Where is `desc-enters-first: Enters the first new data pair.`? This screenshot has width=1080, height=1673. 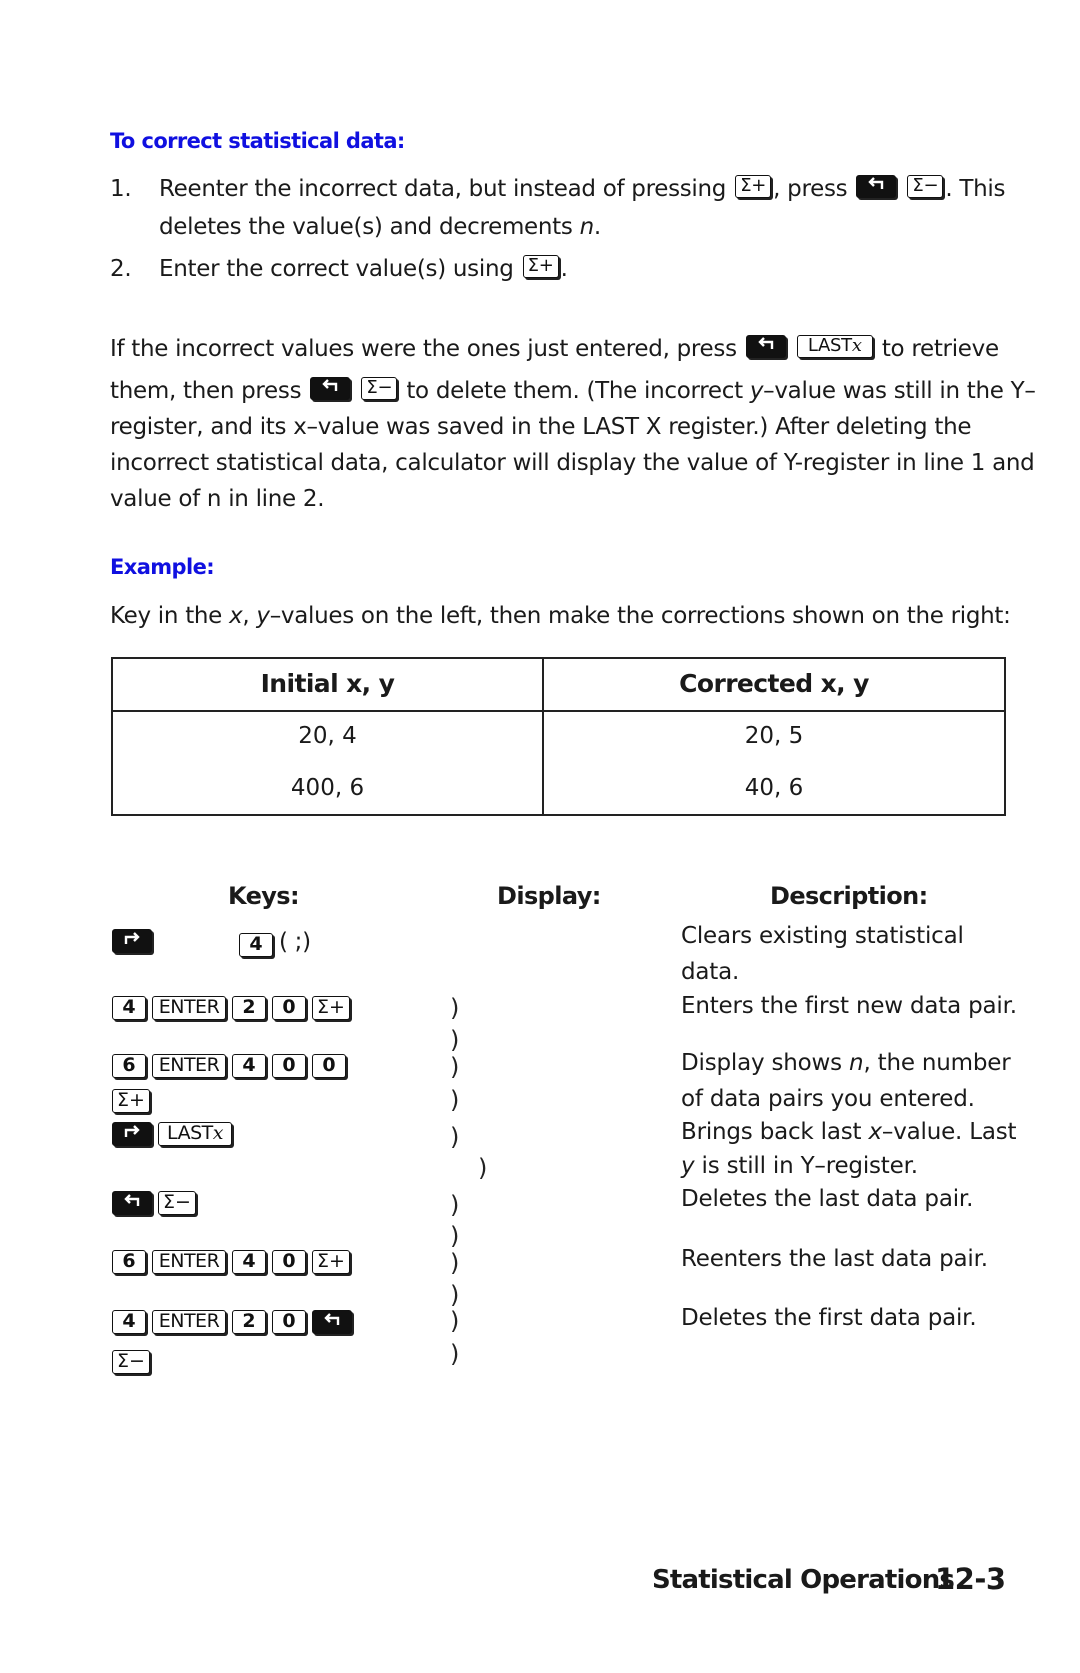 desc-enters-first: Enters the first new data pair. is located at coordinates (849, 1006).